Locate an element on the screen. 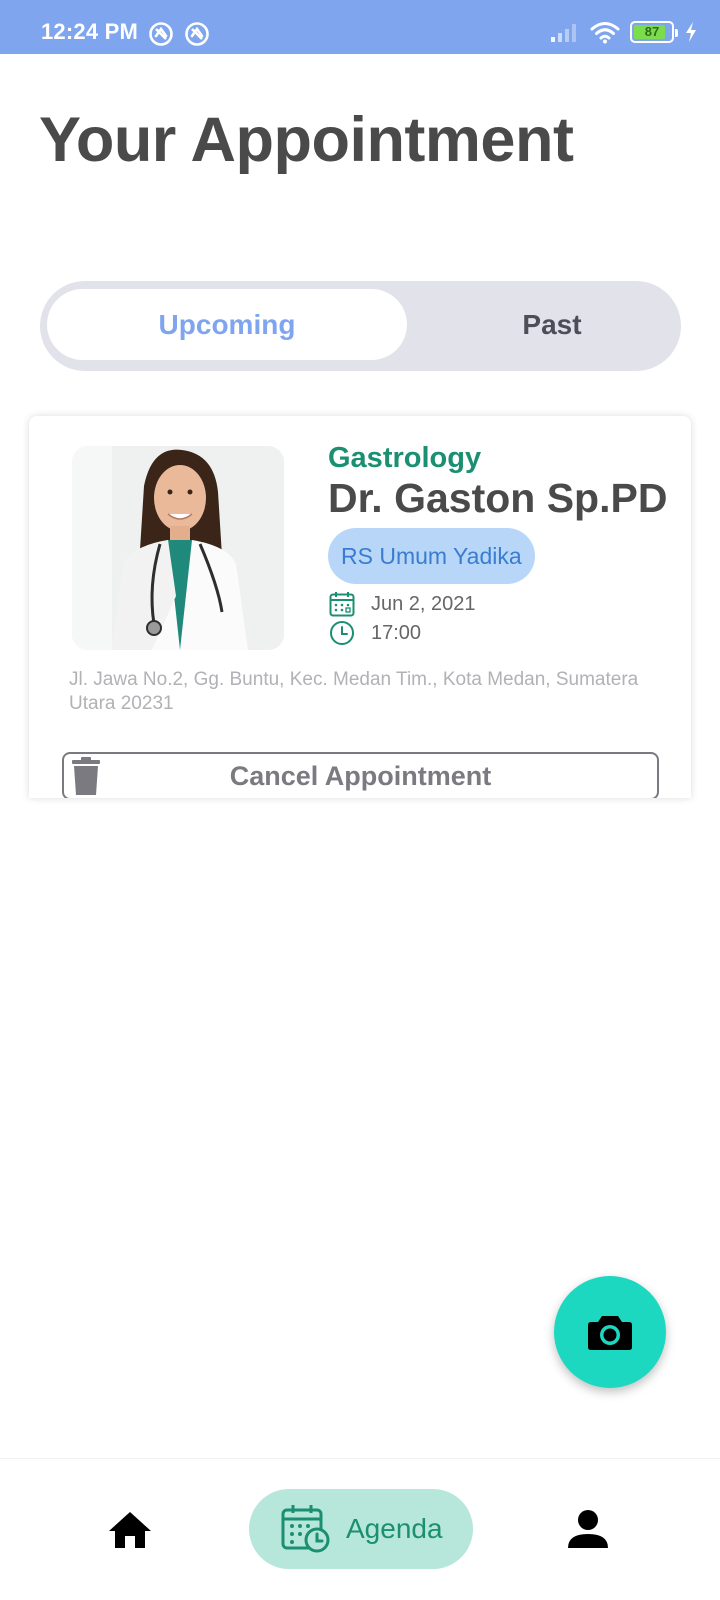  appointment-time: 17:00 is located at coordinates (396, 632).